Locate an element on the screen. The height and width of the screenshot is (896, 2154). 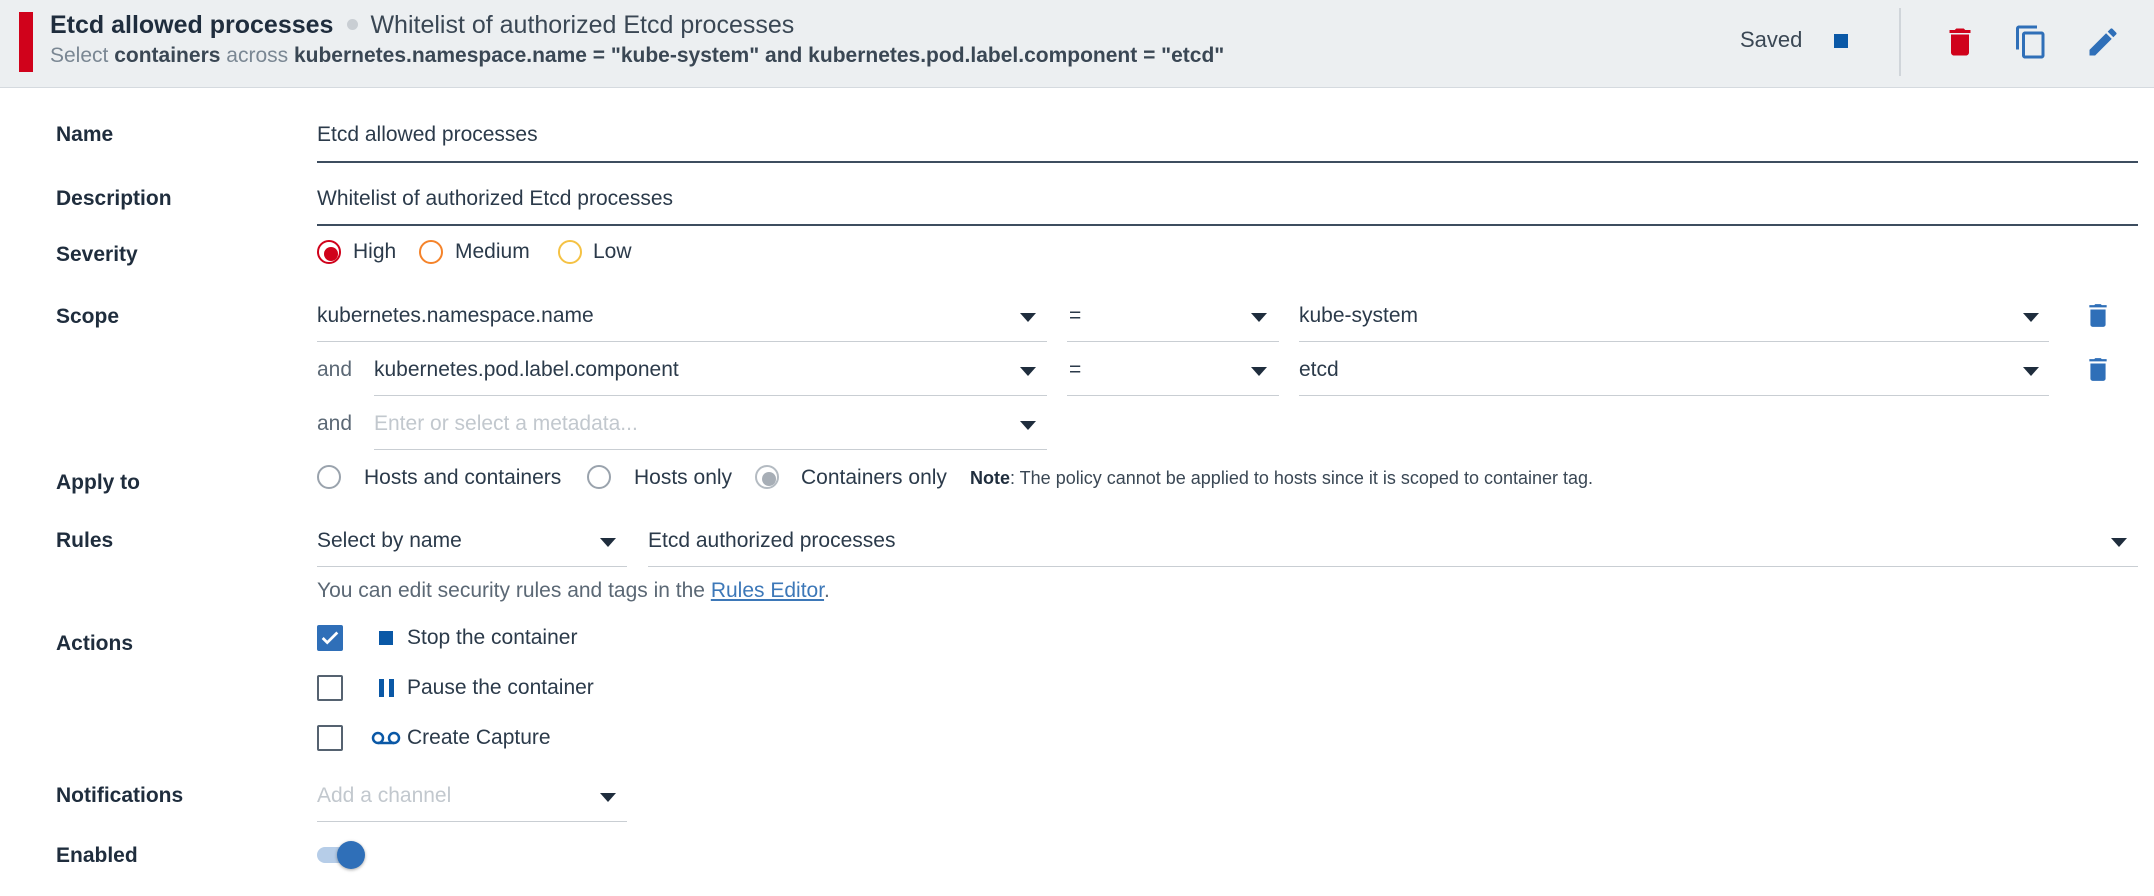
scope-operator-select-1: = is located at coordinates (1075, 316).